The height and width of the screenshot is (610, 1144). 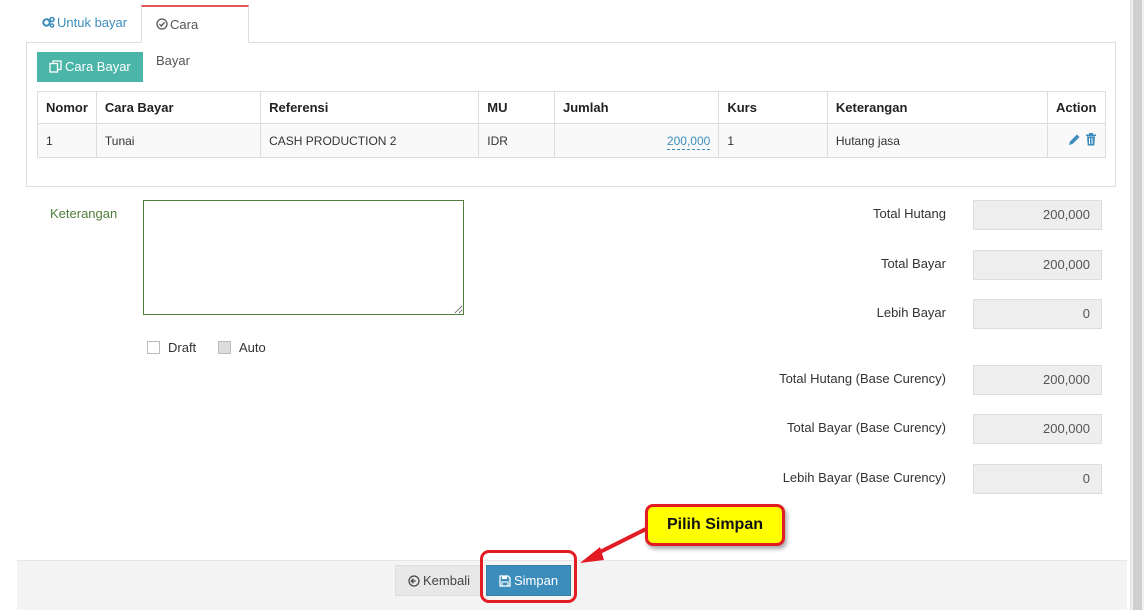 I want to click on auto-label: Auto, so click(x=252, y=347).